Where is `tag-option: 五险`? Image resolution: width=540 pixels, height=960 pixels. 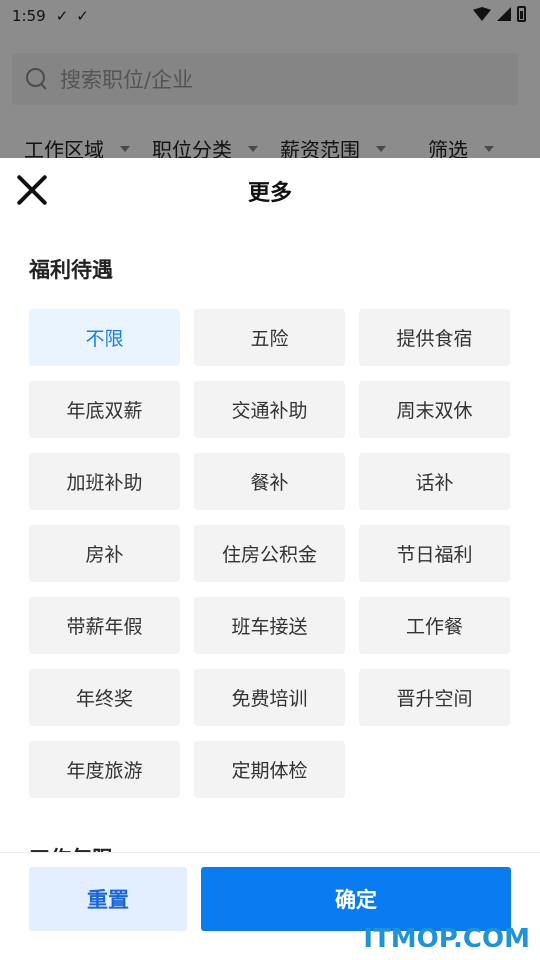
tag-option: 五险 is located at coordinates (269, 337).